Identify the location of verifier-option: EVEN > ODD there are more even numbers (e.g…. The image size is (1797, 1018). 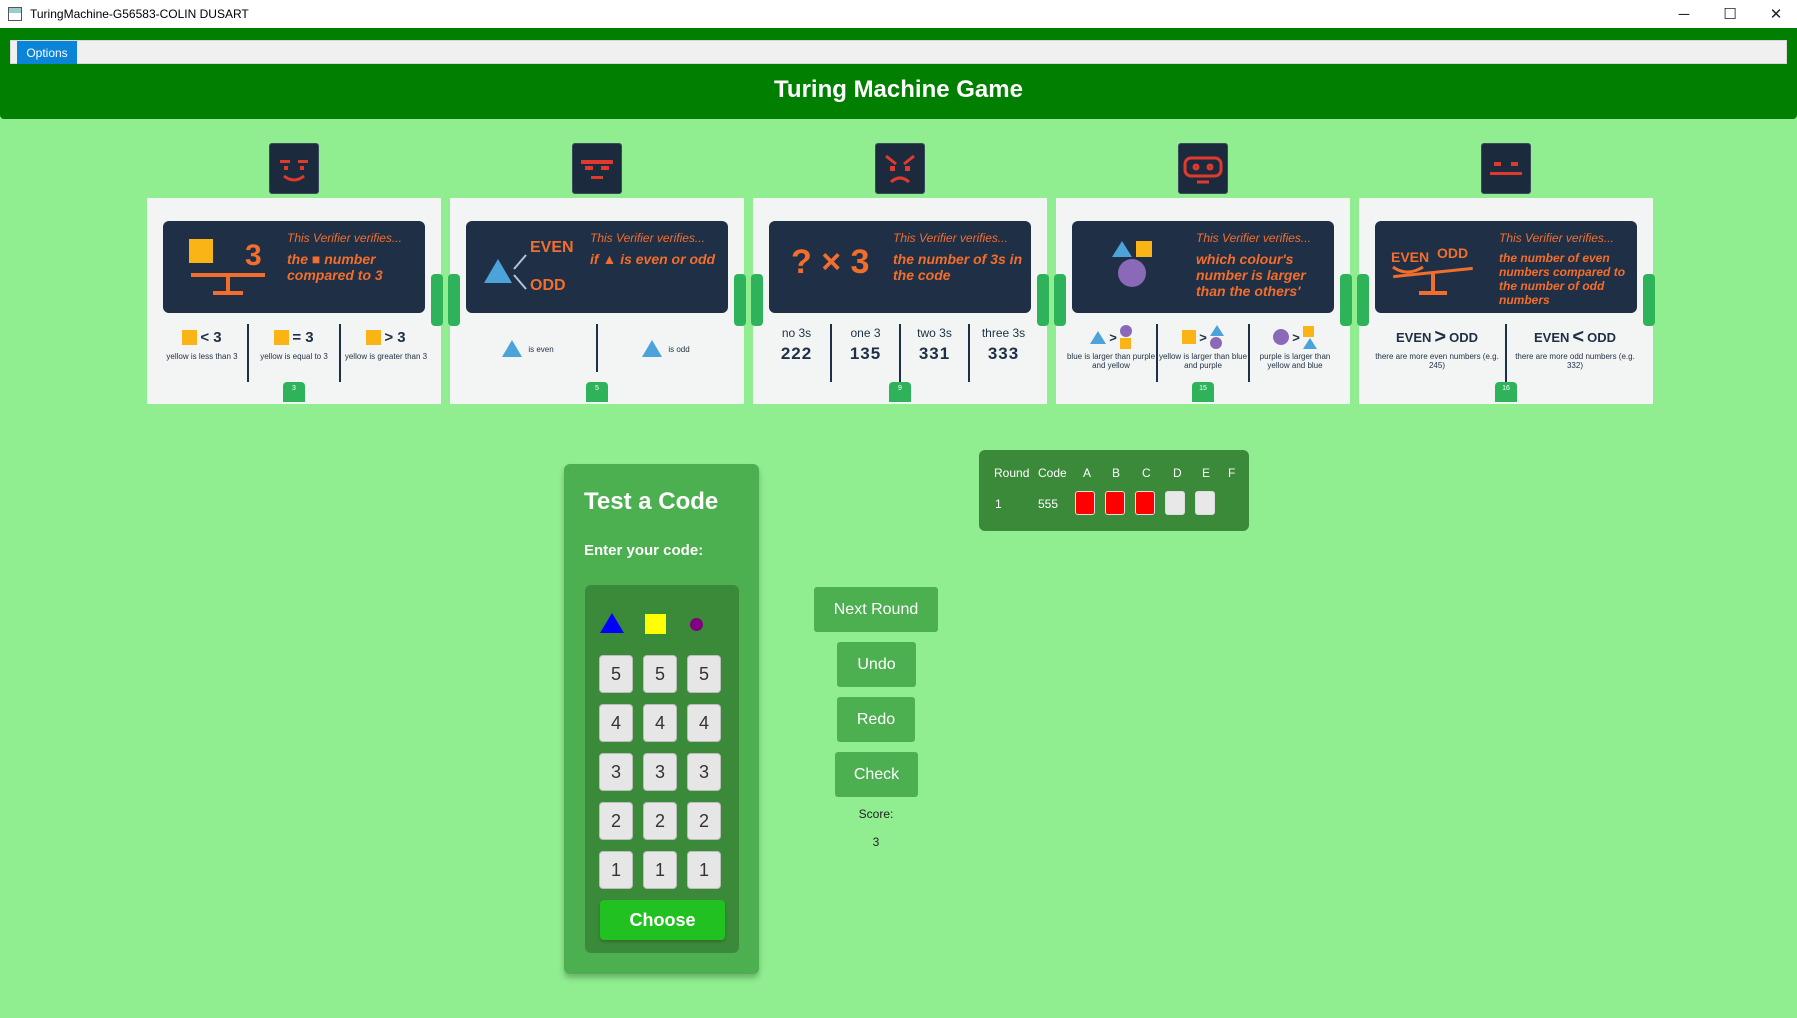
(1438, 353).